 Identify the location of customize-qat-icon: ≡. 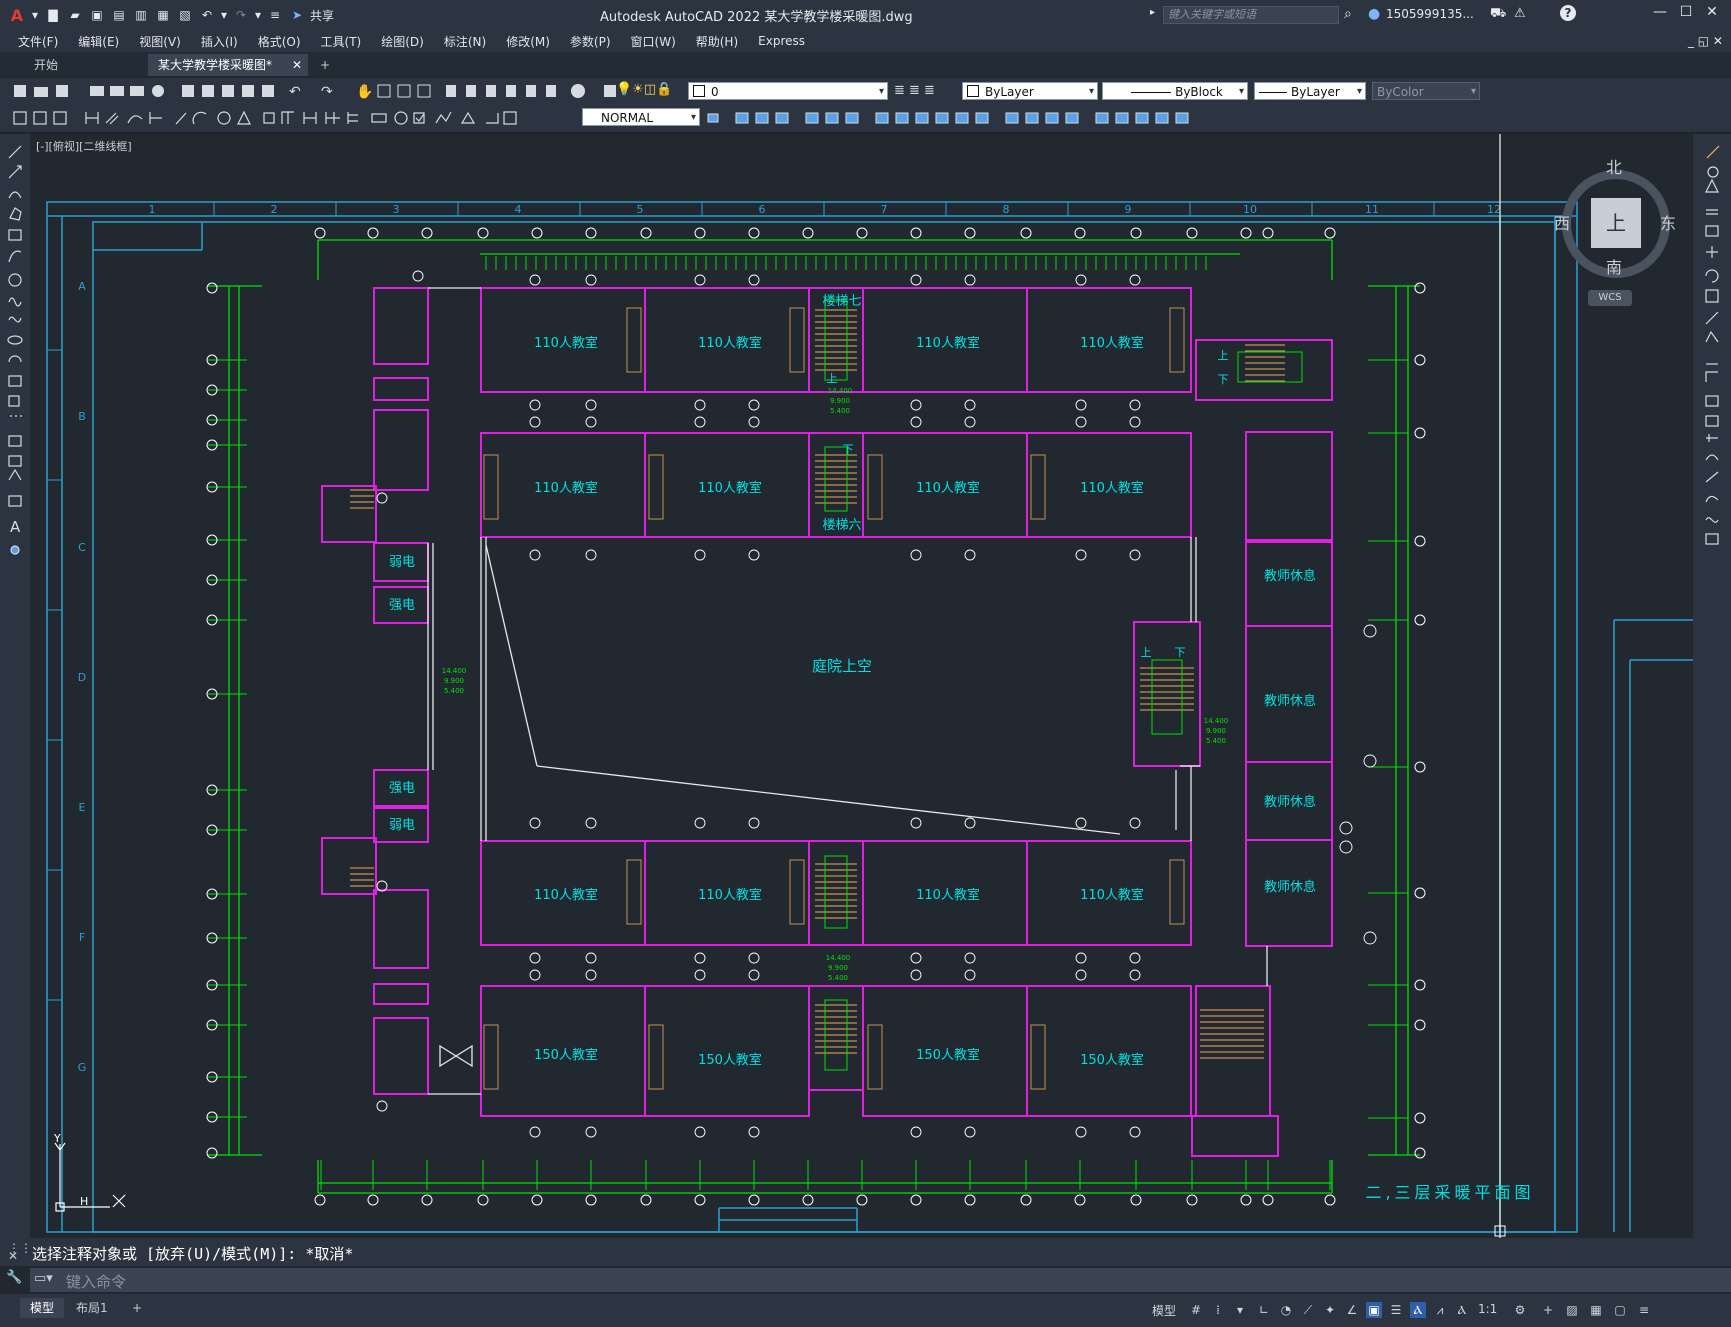
(275, 15).